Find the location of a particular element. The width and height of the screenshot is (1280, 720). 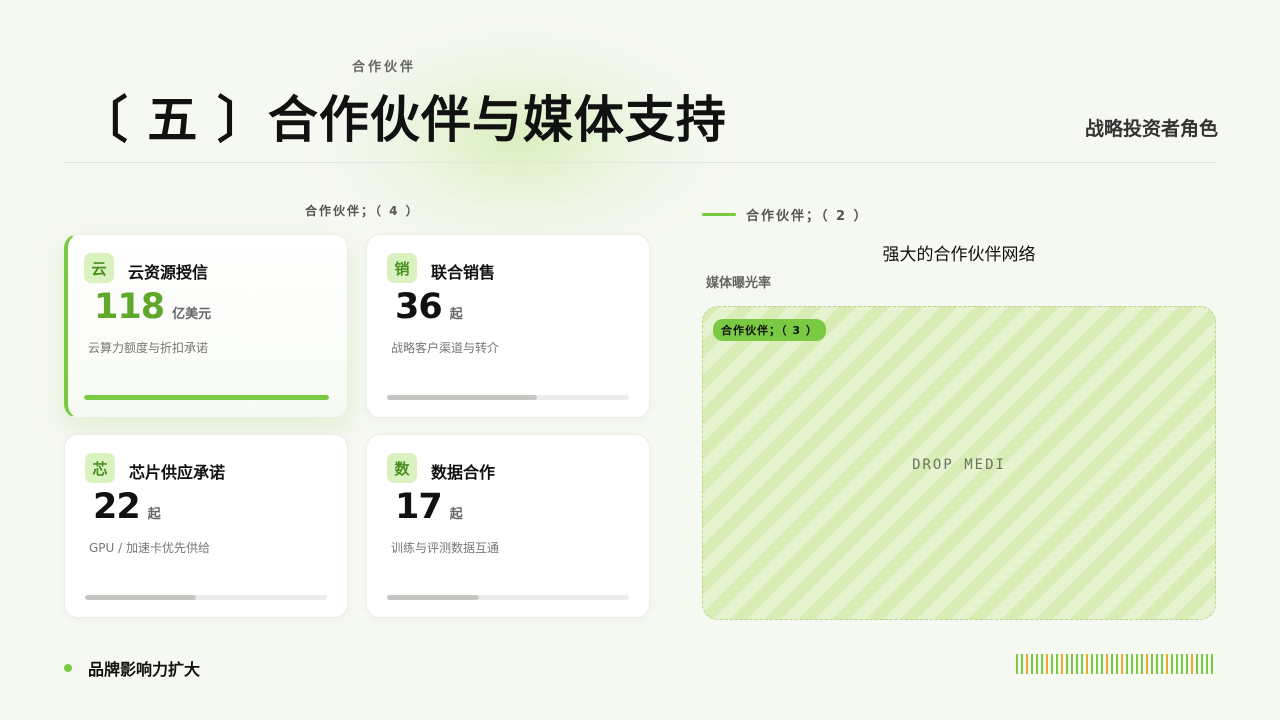

metric-card: 云 云资源授信 118 亿美元 云算力额度与折扣承诺 is located at coordinates (206, 326).